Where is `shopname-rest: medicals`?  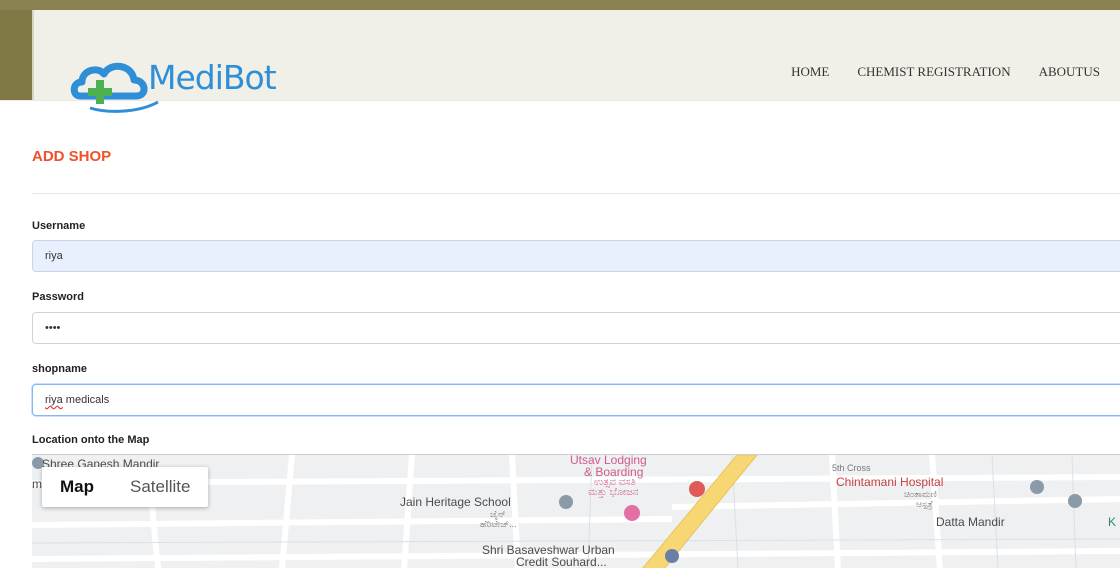
shopname-rest: medicals is located at coordinates (86, 400).